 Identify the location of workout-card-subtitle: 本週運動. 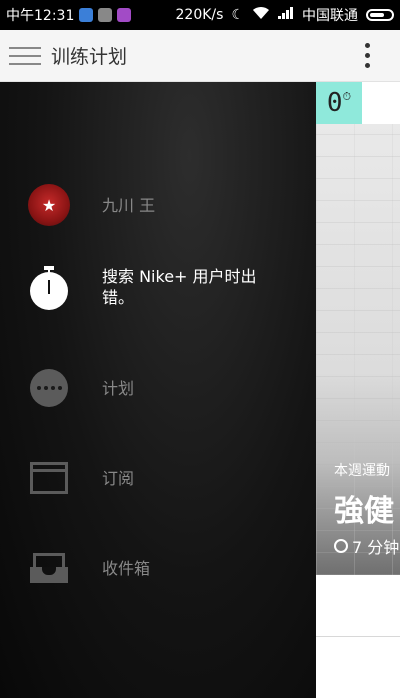
(362, 471).